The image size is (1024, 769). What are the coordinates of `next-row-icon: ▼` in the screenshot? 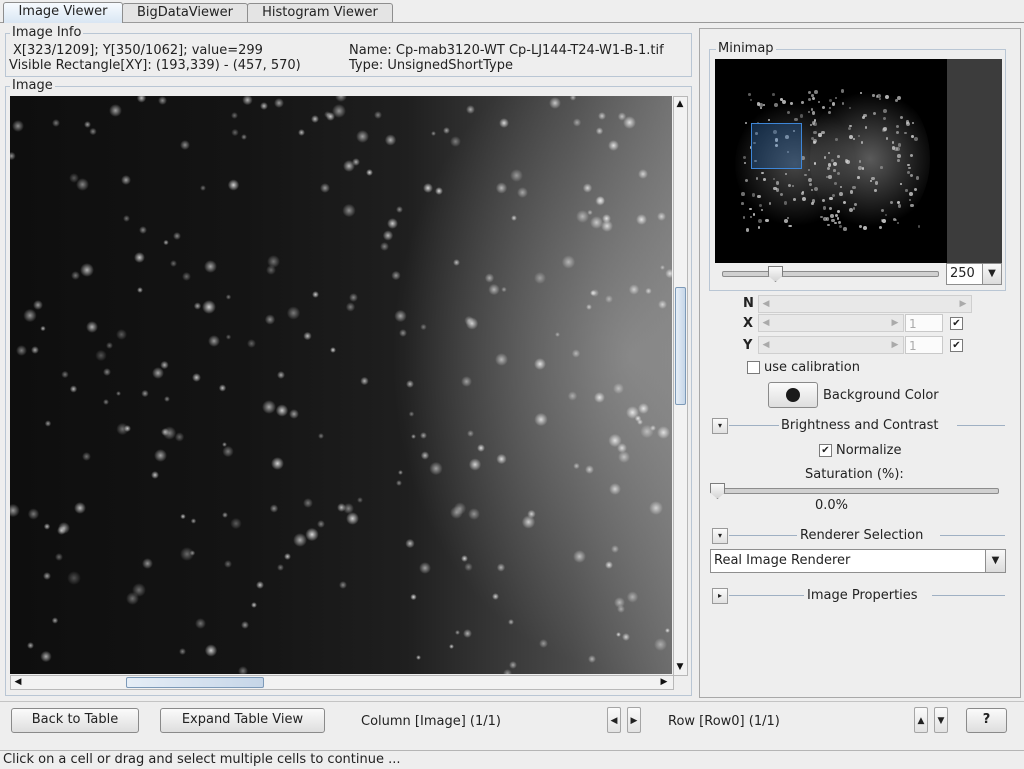 It's located at (941, 720).